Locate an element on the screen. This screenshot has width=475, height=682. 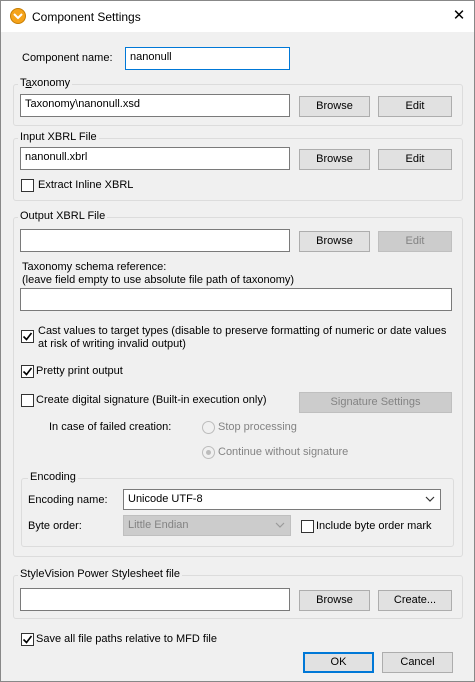
output-xbrl-path-input is located at coordinates (155, 240).